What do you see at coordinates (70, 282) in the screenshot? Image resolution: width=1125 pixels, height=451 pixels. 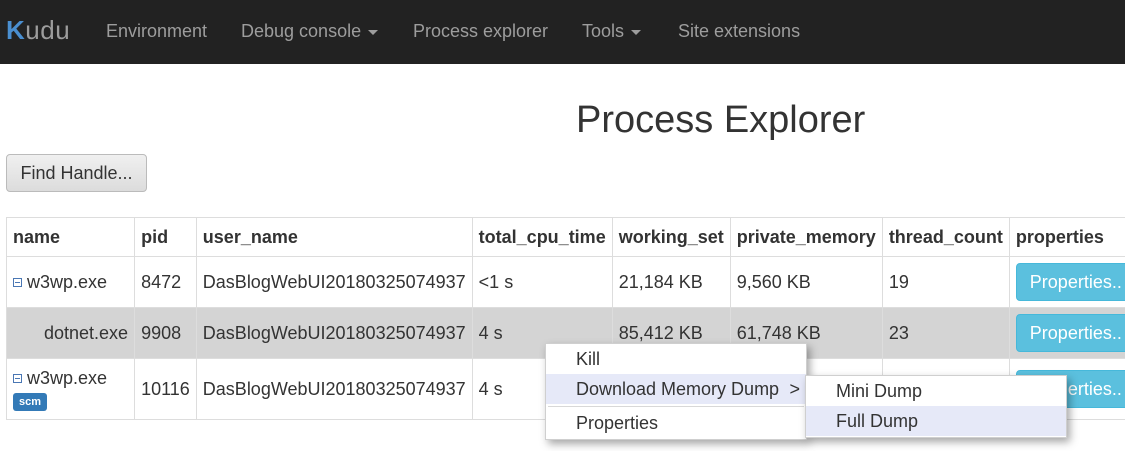 I see `process-name-cell: w3wp.exe` at bounding box center [70, 282].